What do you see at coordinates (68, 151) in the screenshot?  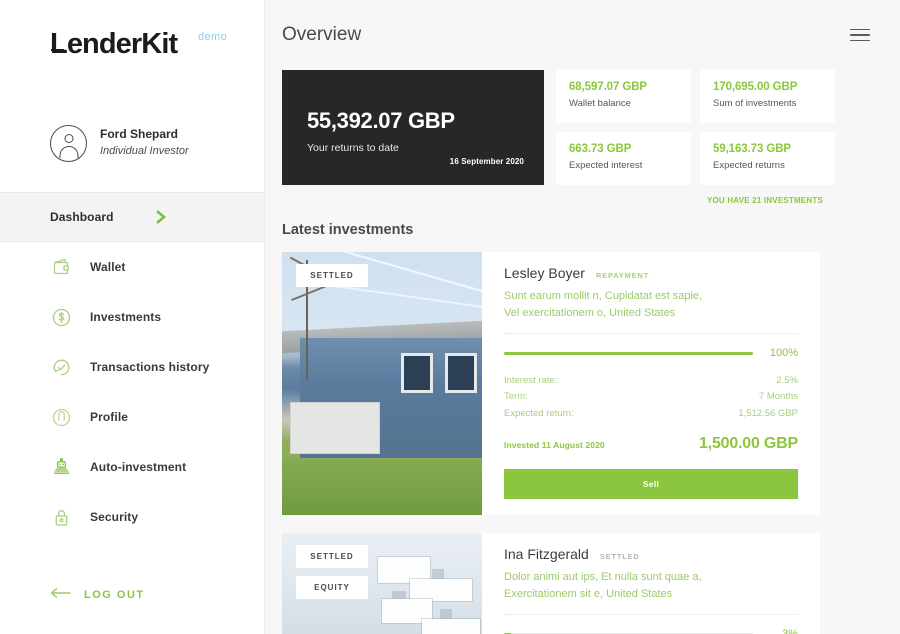 I see `avatar-body-shape` at bounding box center [68, 151].